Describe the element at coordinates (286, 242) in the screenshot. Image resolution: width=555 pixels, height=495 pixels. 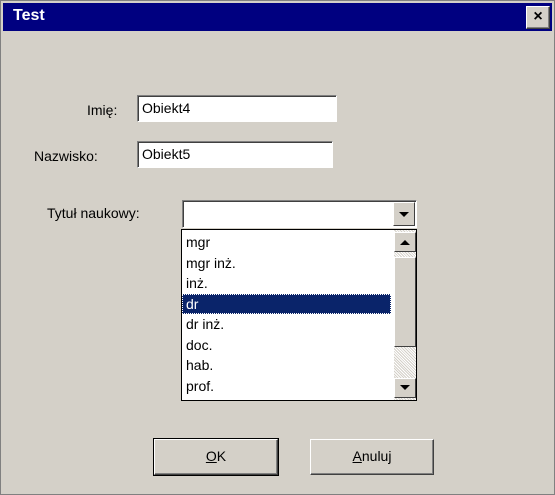
I see `list-item: mgr` at that location.